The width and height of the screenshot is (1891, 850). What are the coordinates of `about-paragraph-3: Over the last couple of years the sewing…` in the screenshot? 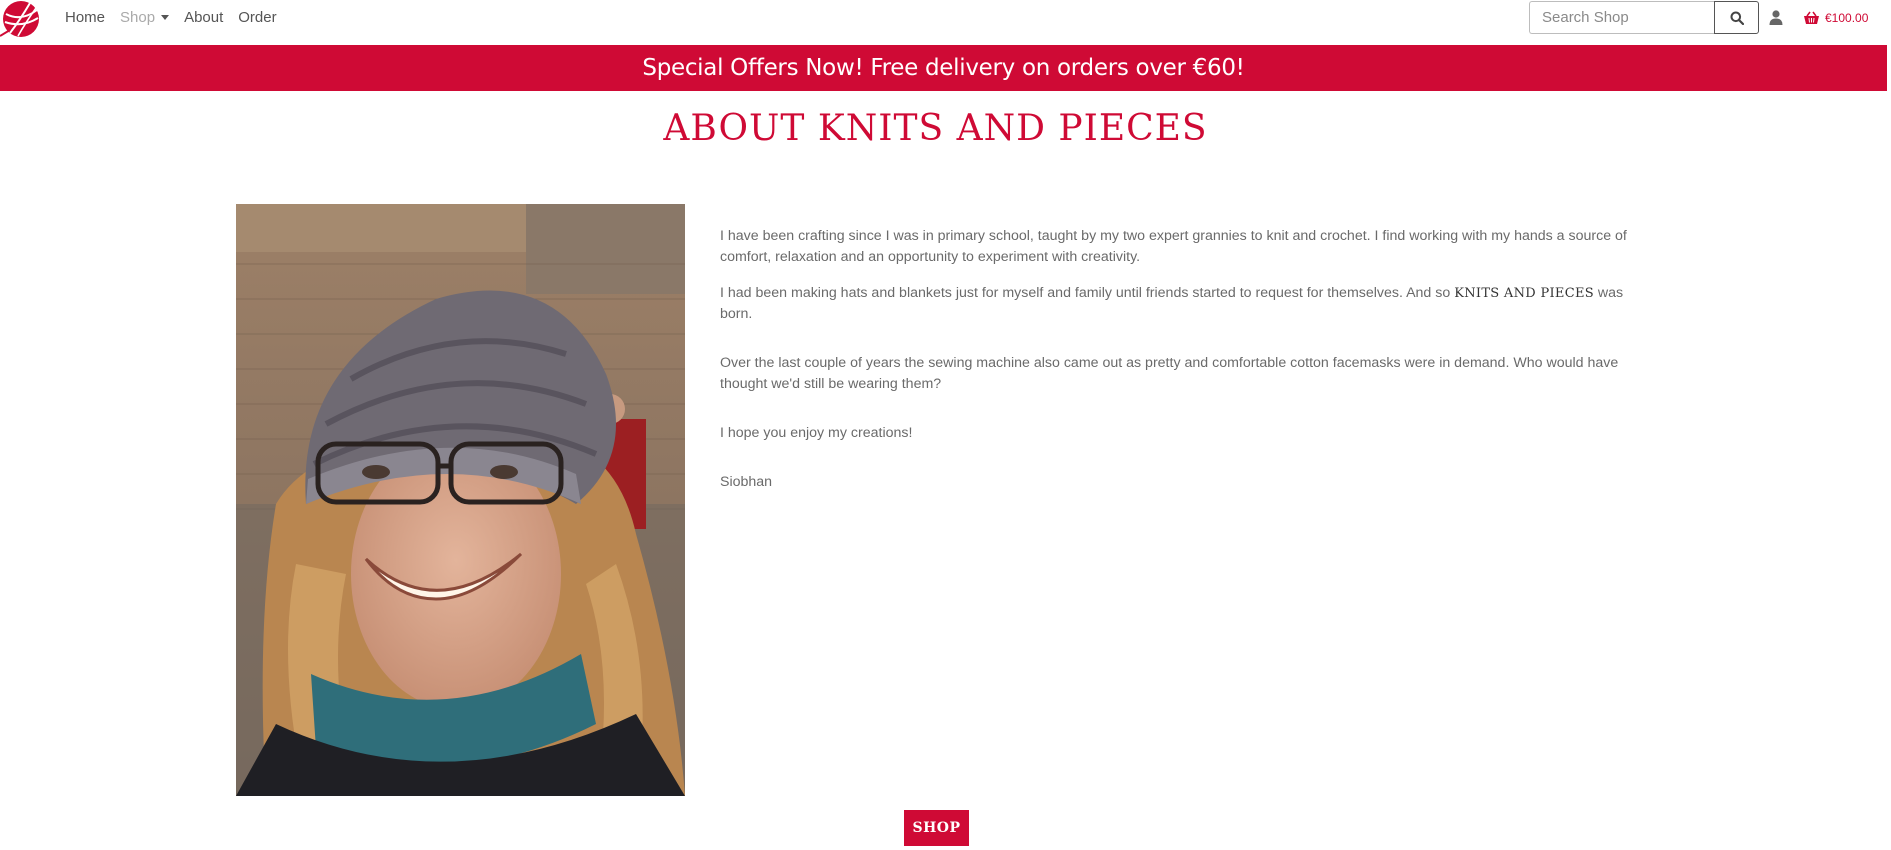 It's located at (1169, 373).